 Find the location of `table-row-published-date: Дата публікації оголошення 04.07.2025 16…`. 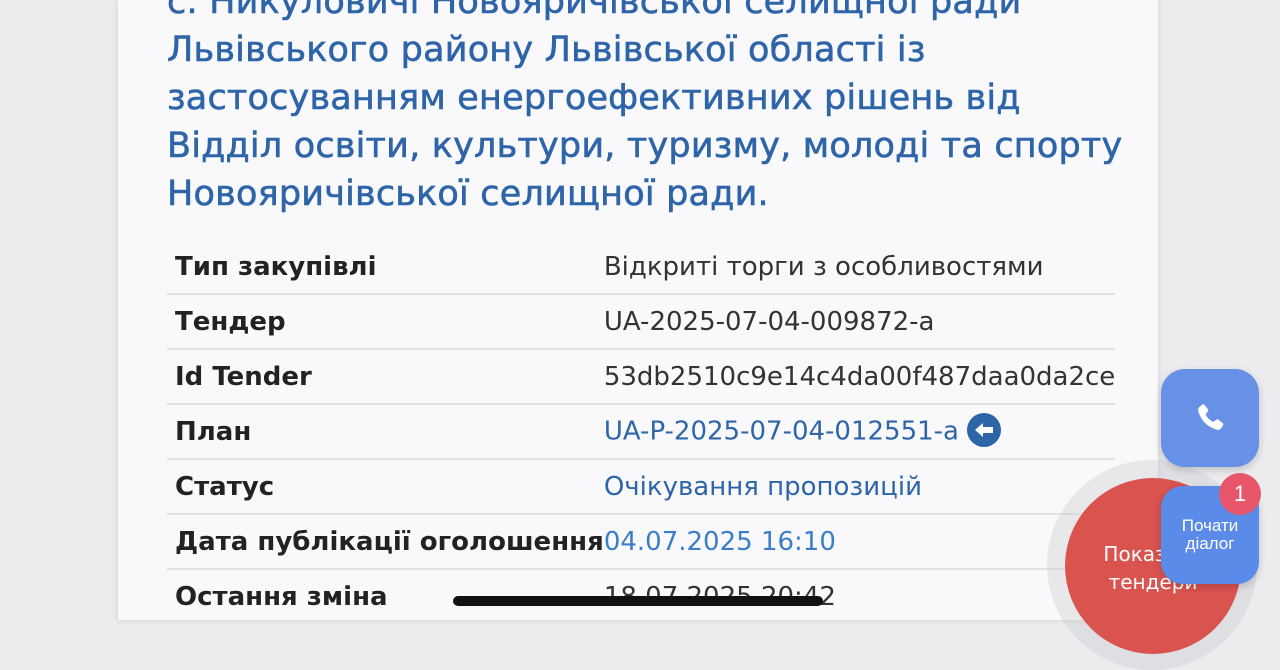

table-row-published-date: Дата публікації оголошення 04.07.2025 16… is located at coordinates (641, 541).